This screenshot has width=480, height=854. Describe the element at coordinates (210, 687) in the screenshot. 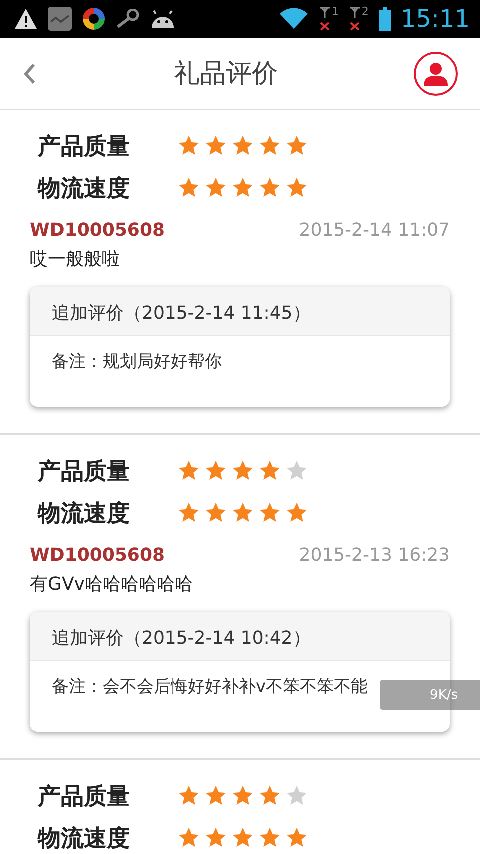

I see `followup-note: 备注：会不会后悔好好补补v不笨不笨不能` at that location.